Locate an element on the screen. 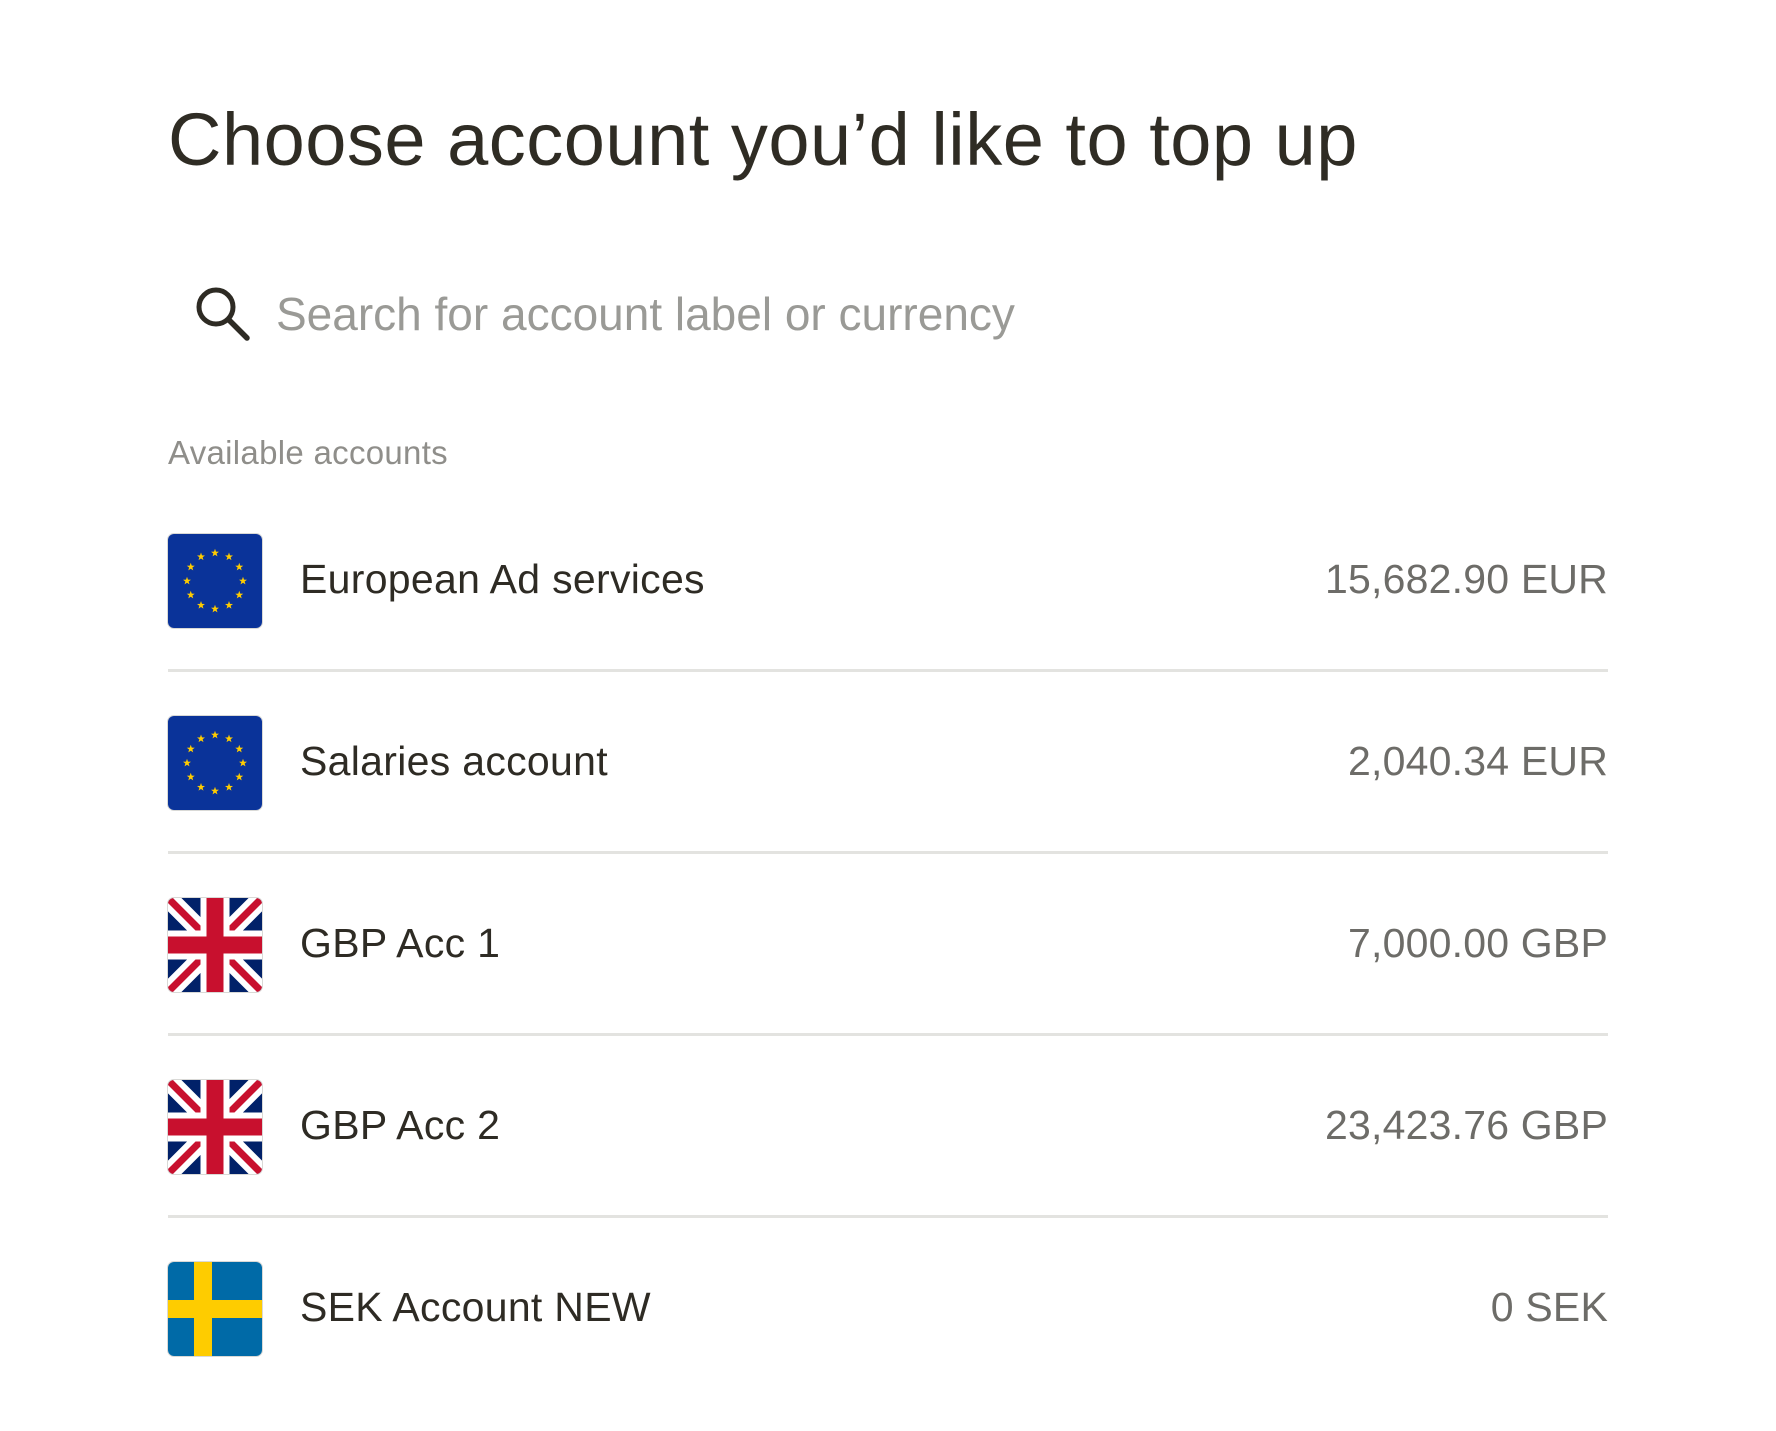 This screenshot has width=1776, height=1431. account-row: GBP Acc 2 23,423.76 GBP is located at coordinates (888, 1158).